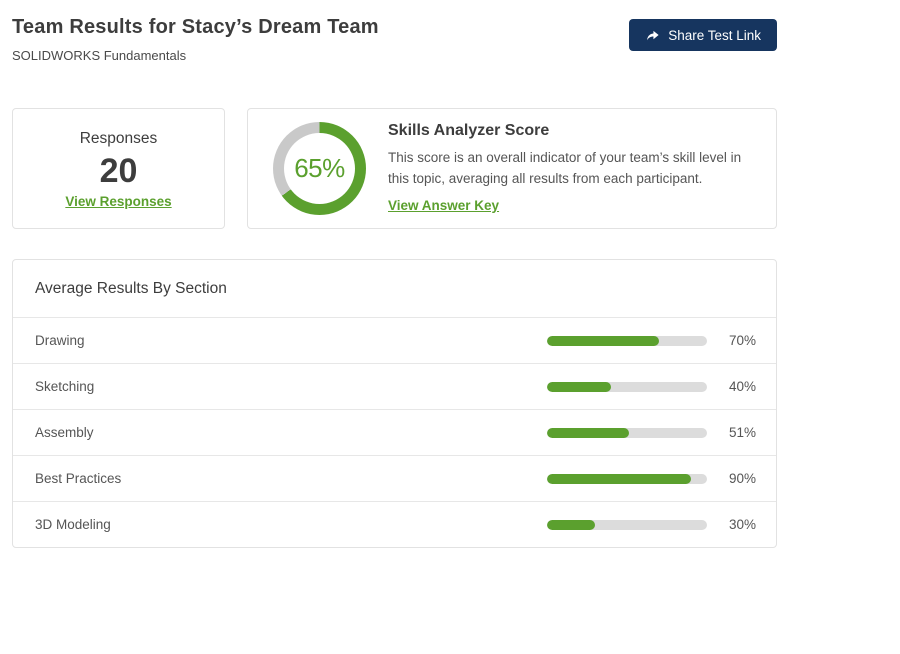 The width and height of the screenshot is (900, 654). I want to click on section-row-drawing: Drawing 70%, so click(394, 340).